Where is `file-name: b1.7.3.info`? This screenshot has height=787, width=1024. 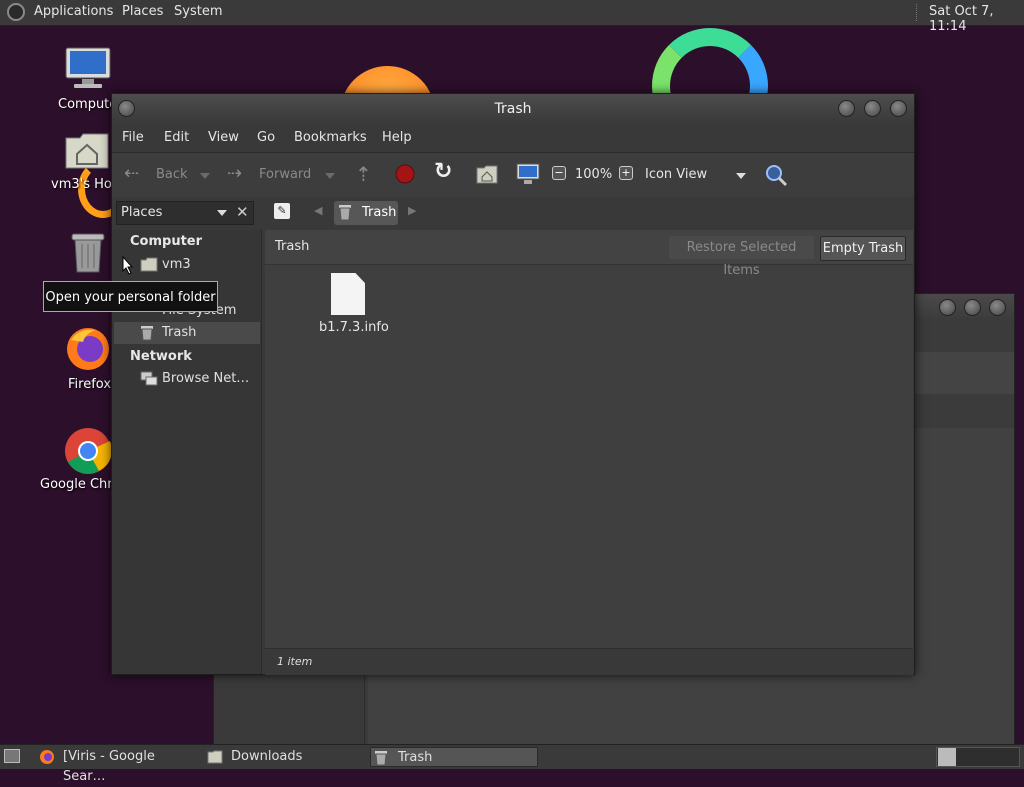
file-name: b1.7.3.info is located at coordinates (354, 327).